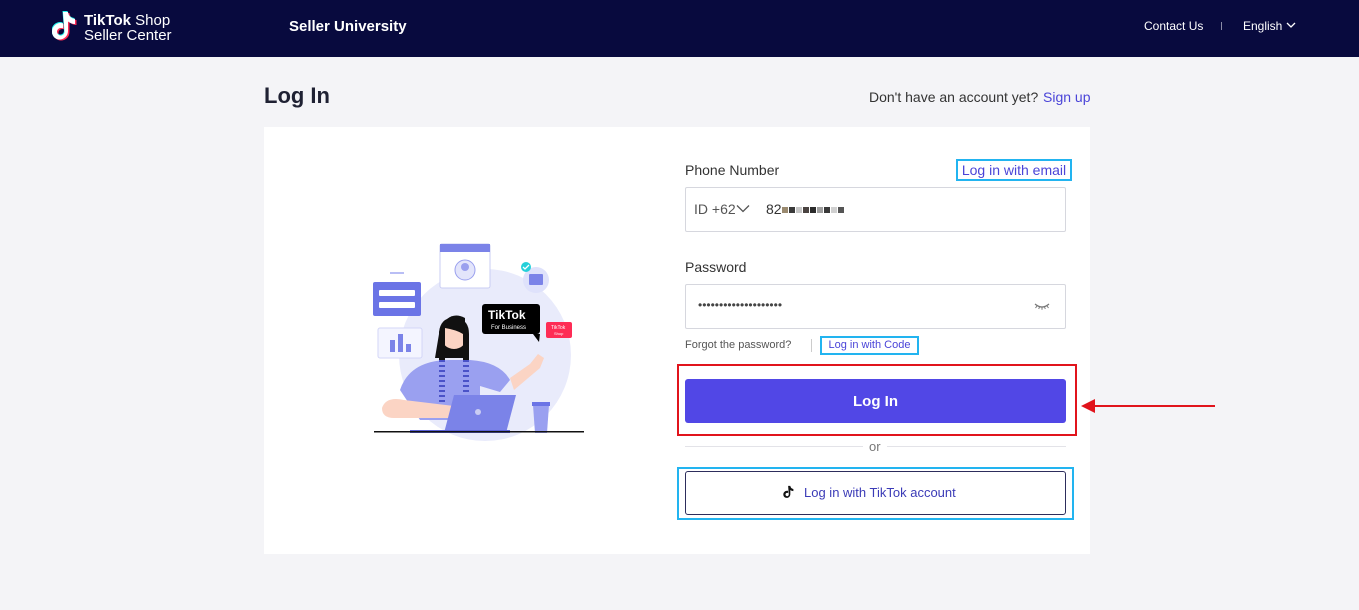  What do you see at coordinates (1148, 406) in the screenshot?
I see `arrow-left-icon` at bounding box center [1148, 406].